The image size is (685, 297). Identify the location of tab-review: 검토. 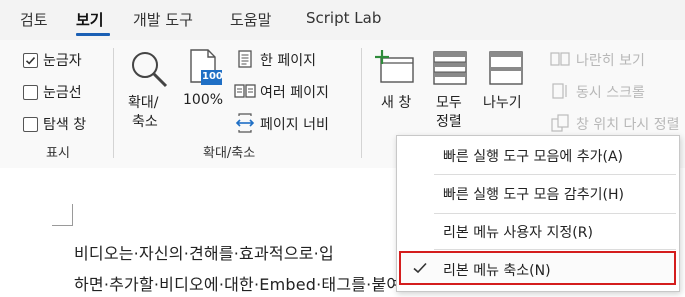
(34, 19).